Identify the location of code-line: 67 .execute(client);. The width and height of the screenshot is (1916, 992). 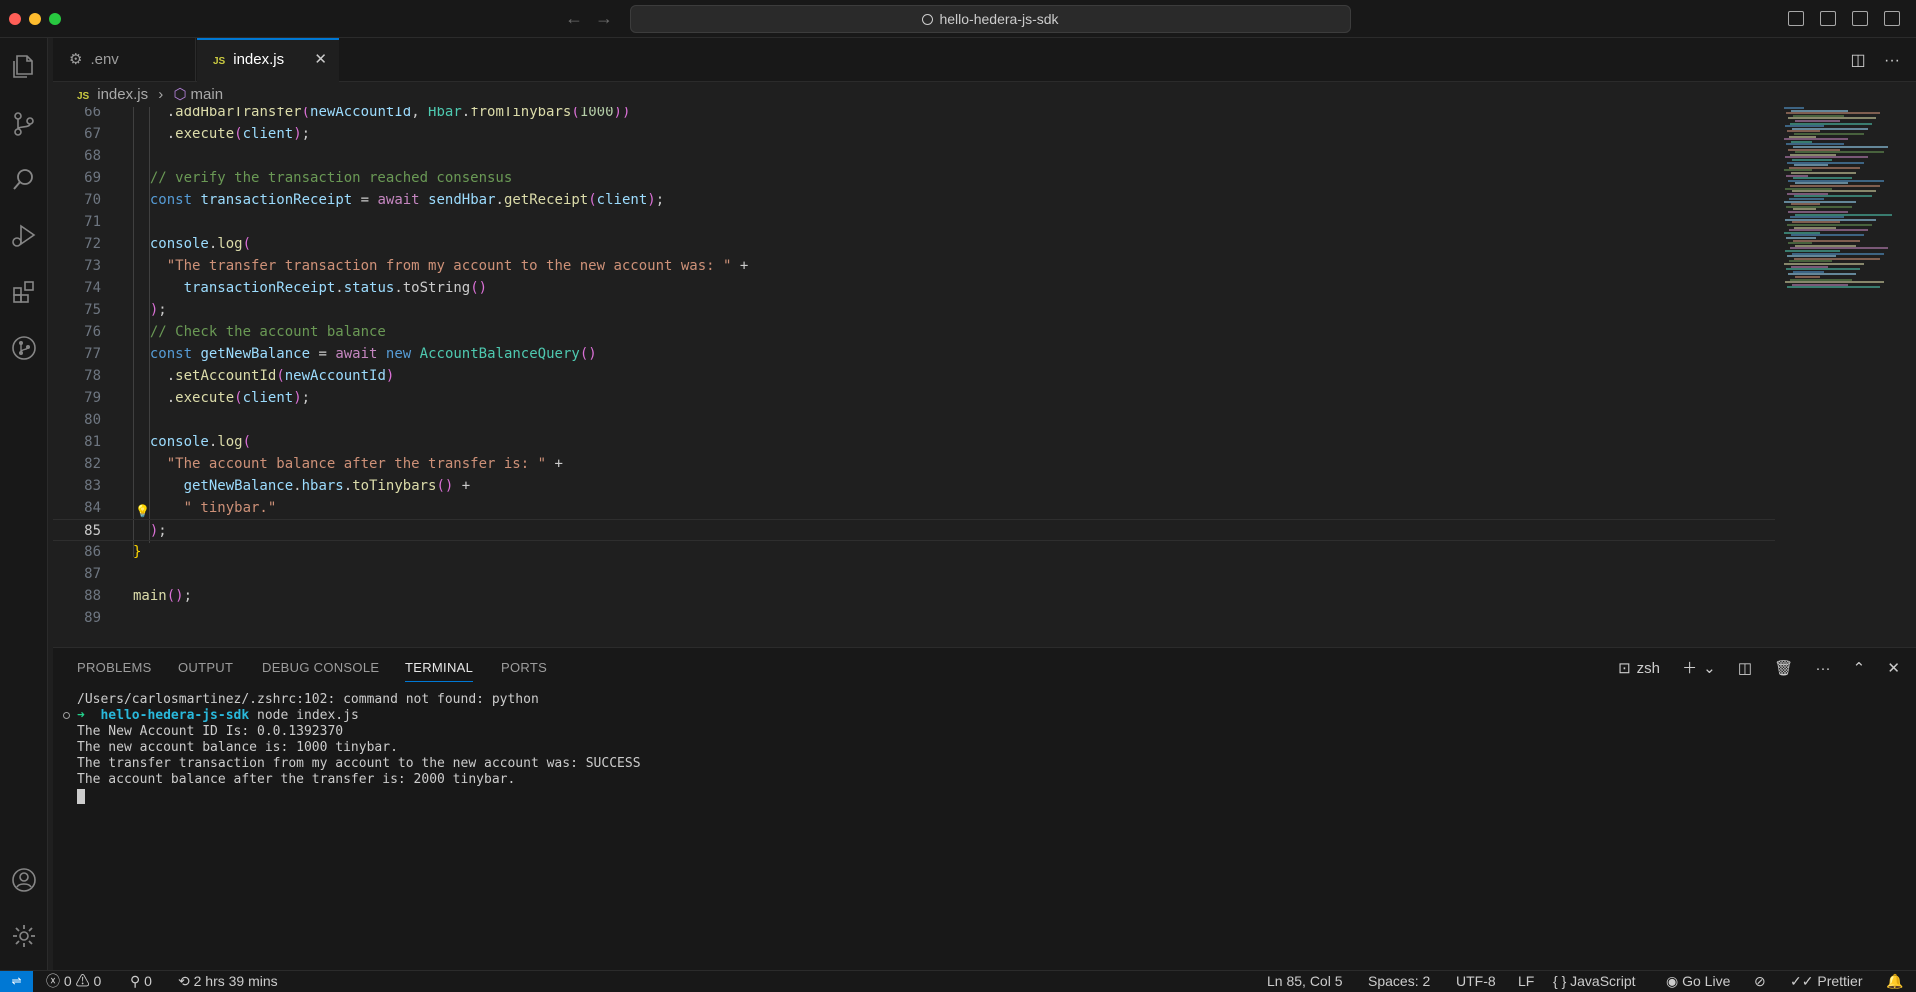
(914, 134).